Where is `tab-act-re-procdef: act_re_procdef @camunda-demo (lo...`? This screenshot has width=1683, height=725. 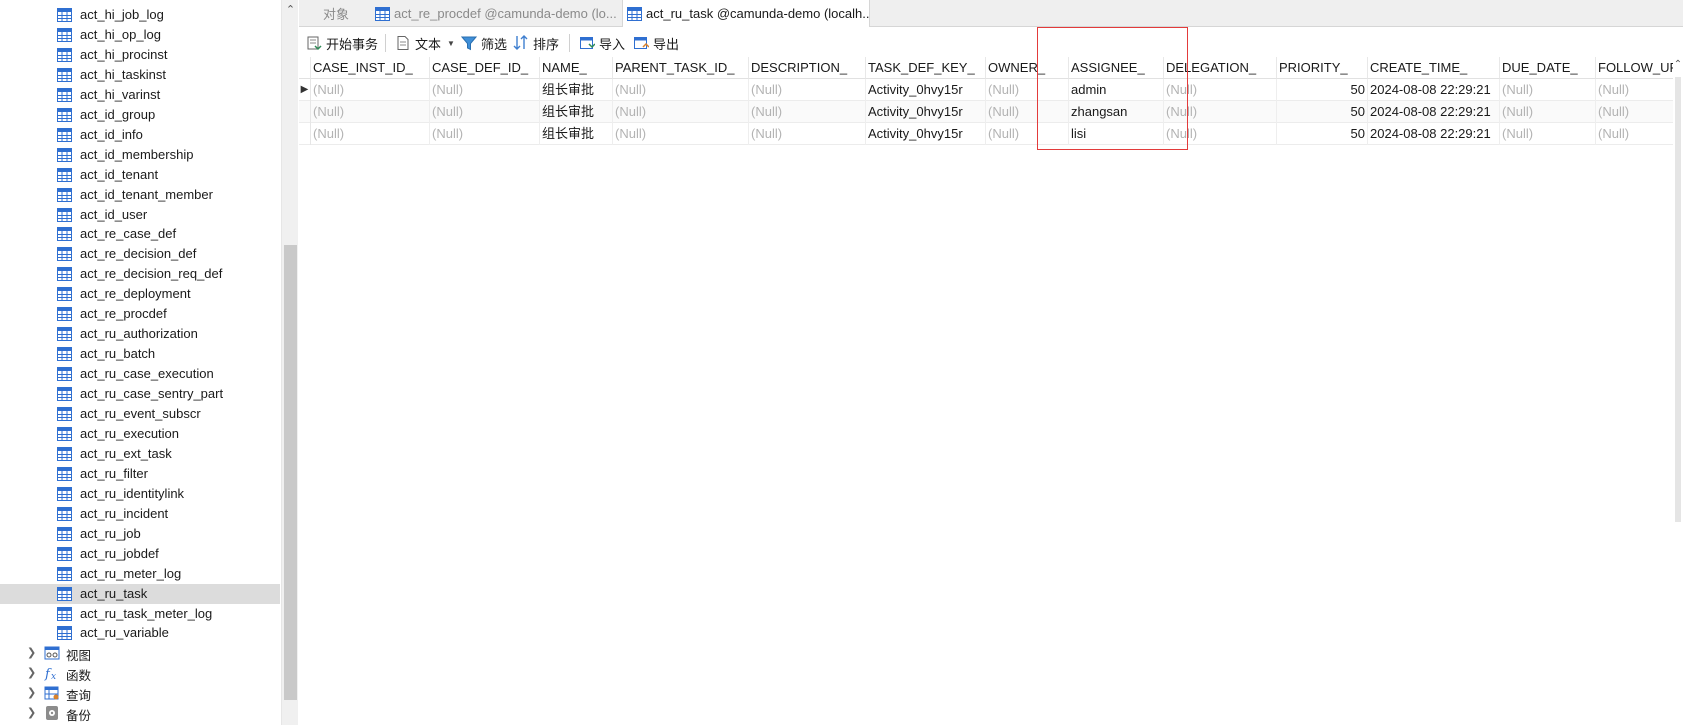 tab-act-re-procdef: act_re_procdef @camunda-demo (lo... is located at coordinates (499, 13).